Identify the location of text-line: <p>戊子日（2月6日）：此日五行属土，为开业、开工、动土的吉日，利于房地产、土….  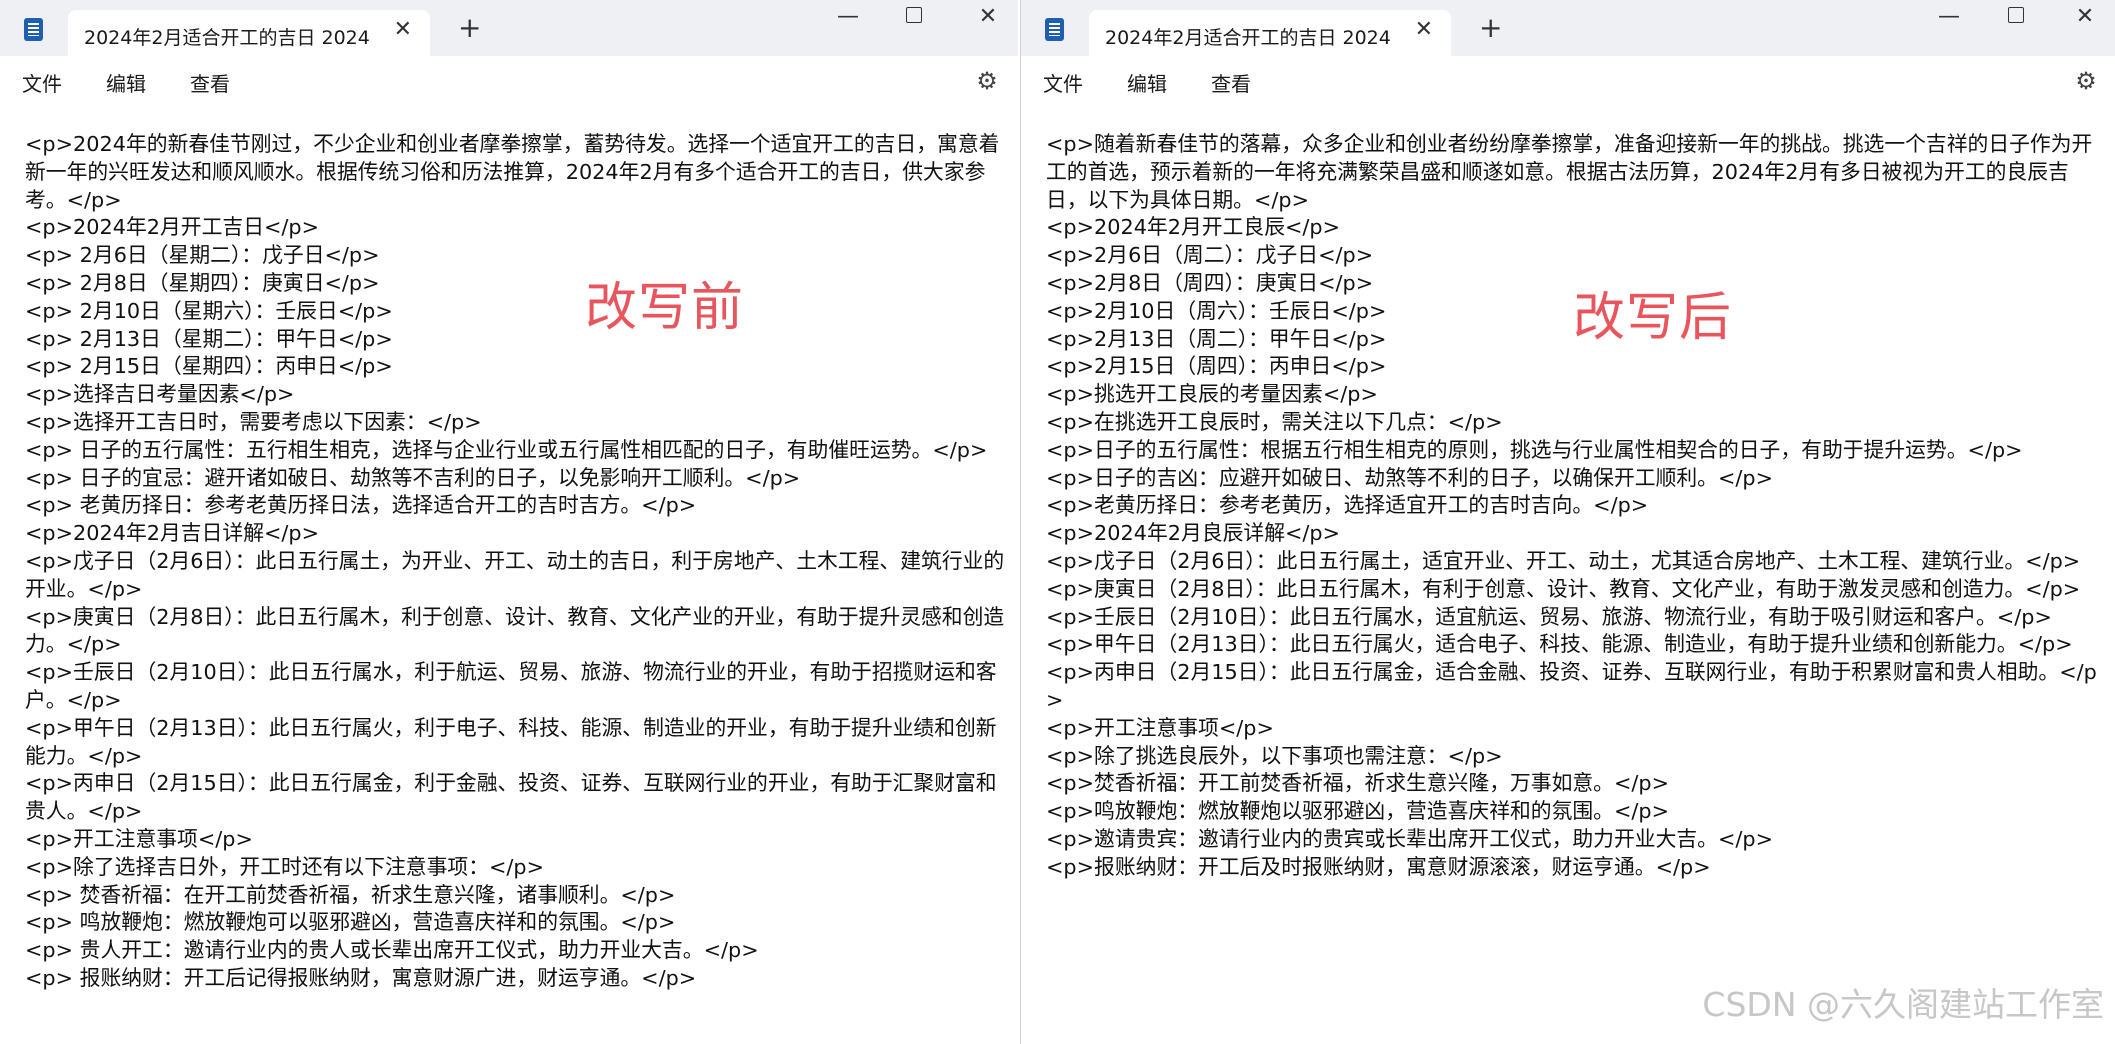
(515, 574).